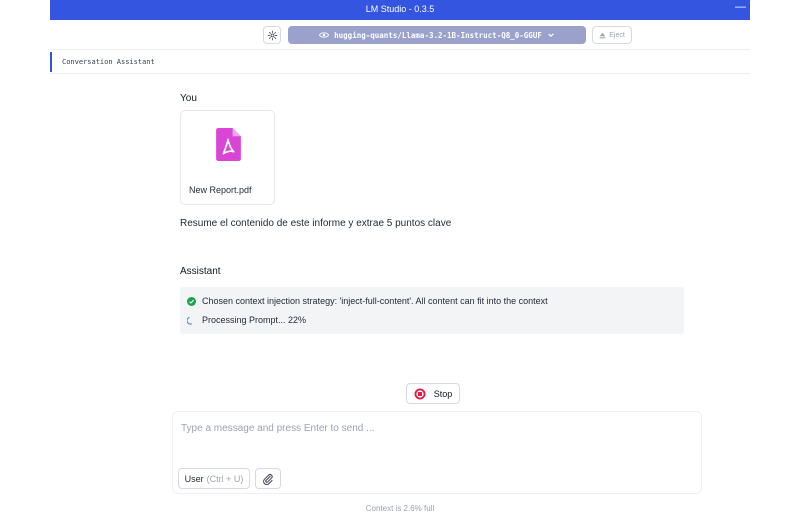 This screenshot has height=522, width=800. I want to click on role-toggle-shortcut: (Ctrl + U), so click(225, 478).